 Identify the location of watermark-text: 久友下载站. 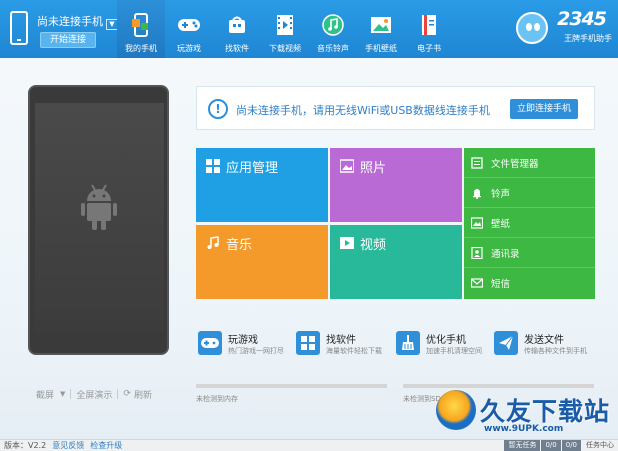
(545, 411).